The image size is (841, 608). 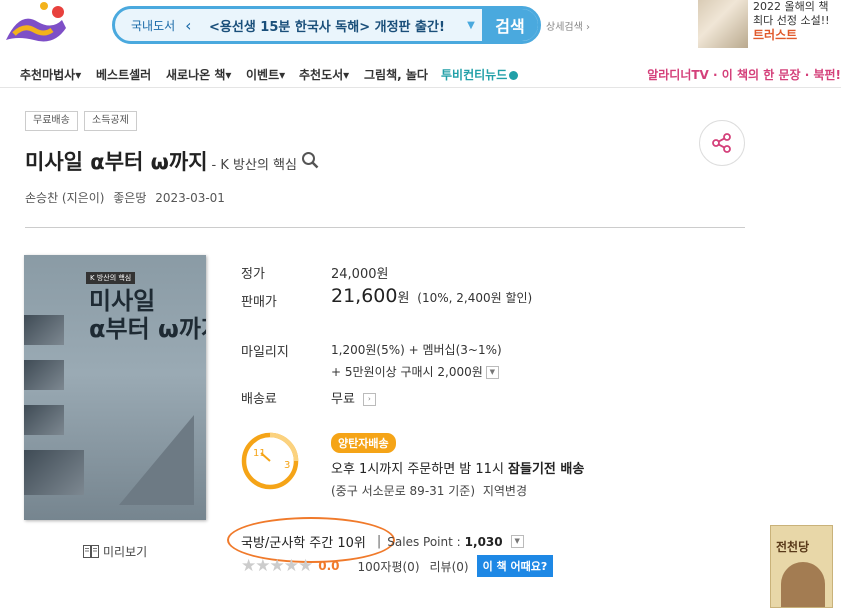 What do you see at coordinates (505, 491) in the screenshot?
I see `change-region-link: 지역변경` at bounding box center [505, 491].